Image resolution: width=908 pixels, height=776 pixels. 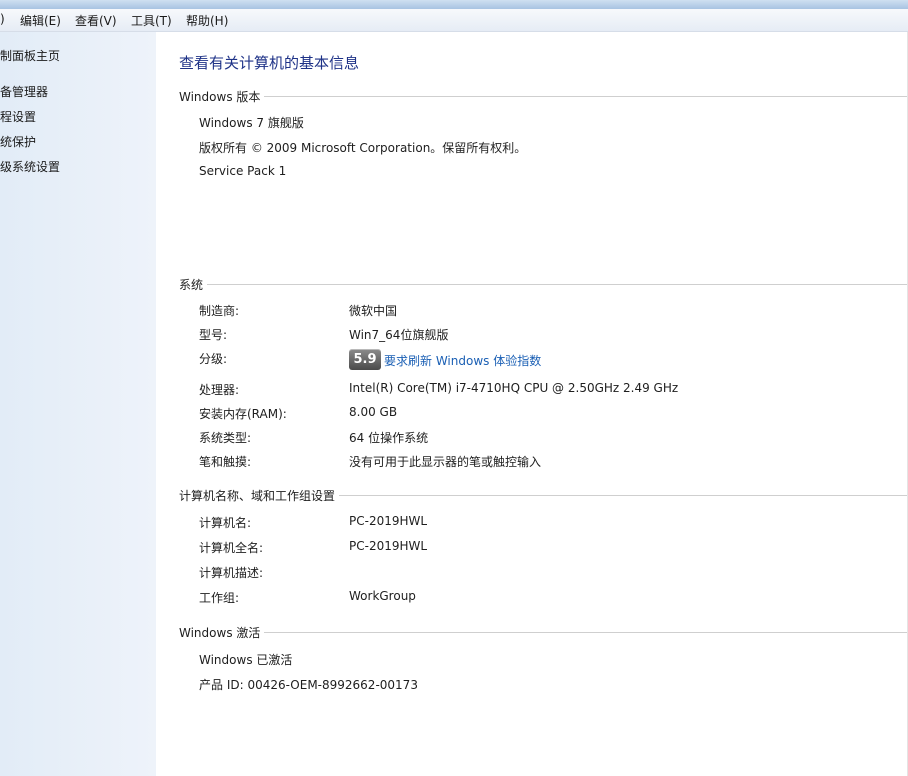 I want to click on menu-edit: 编辑(E), so click(x=40, y=20).